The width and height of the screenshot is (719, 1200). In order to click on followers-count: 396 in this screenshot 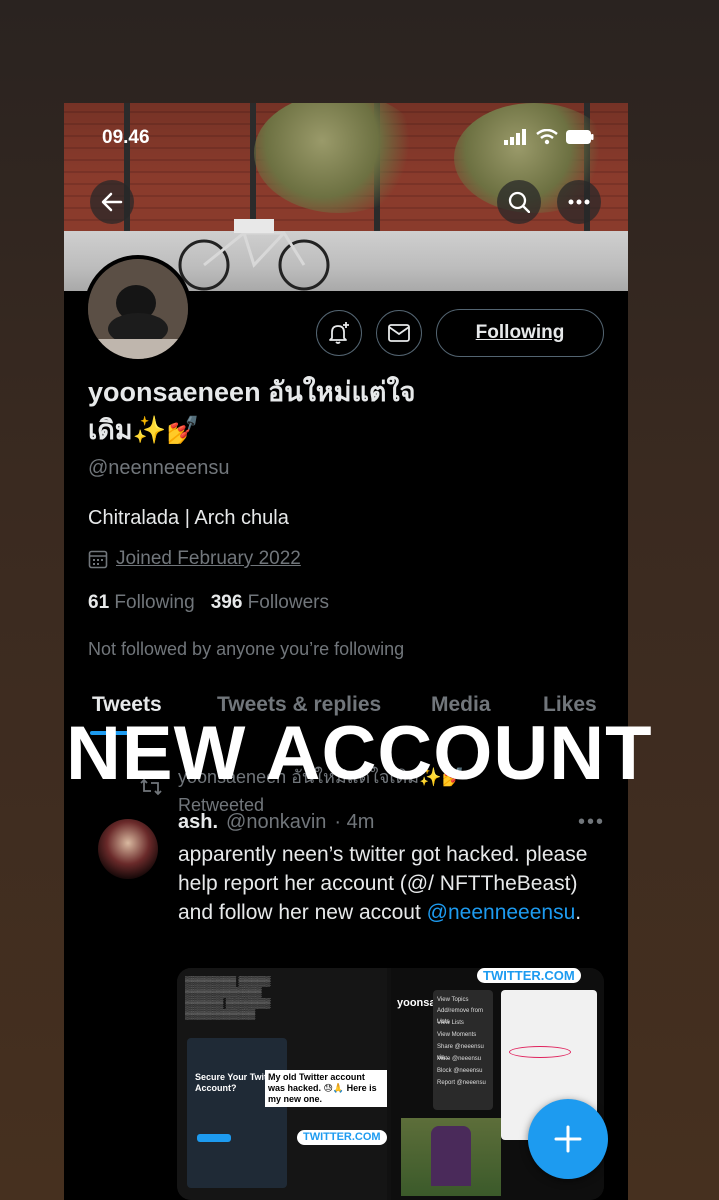, I will do `click(226, 602)`.